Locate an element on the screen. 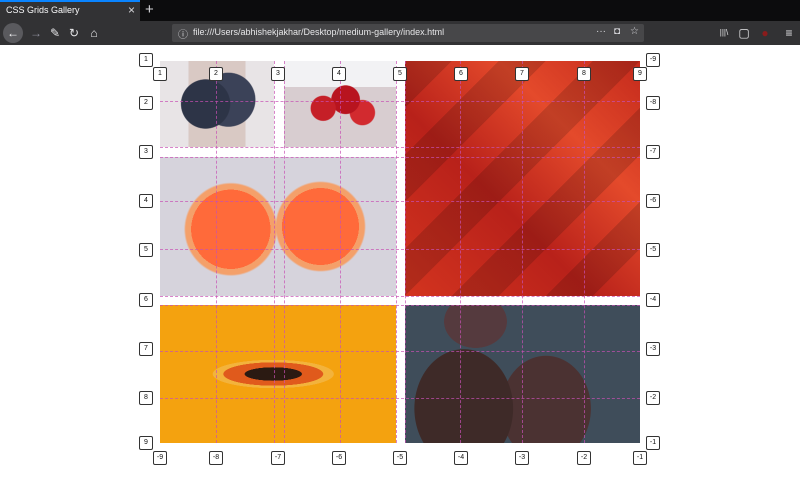  pineapple-photo is located at coordinates (522, 374).